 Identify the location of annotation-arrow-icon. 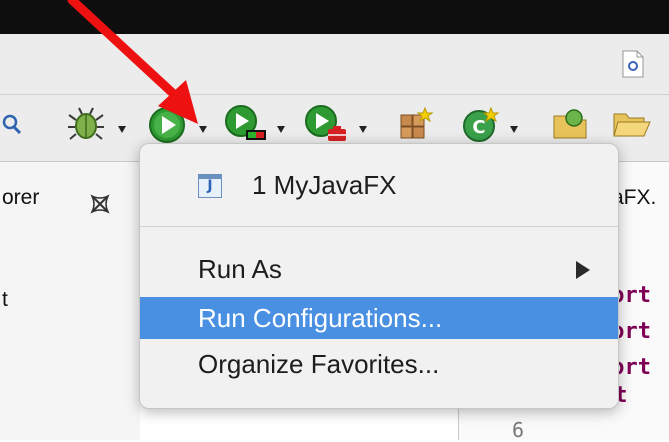
(132, 62).